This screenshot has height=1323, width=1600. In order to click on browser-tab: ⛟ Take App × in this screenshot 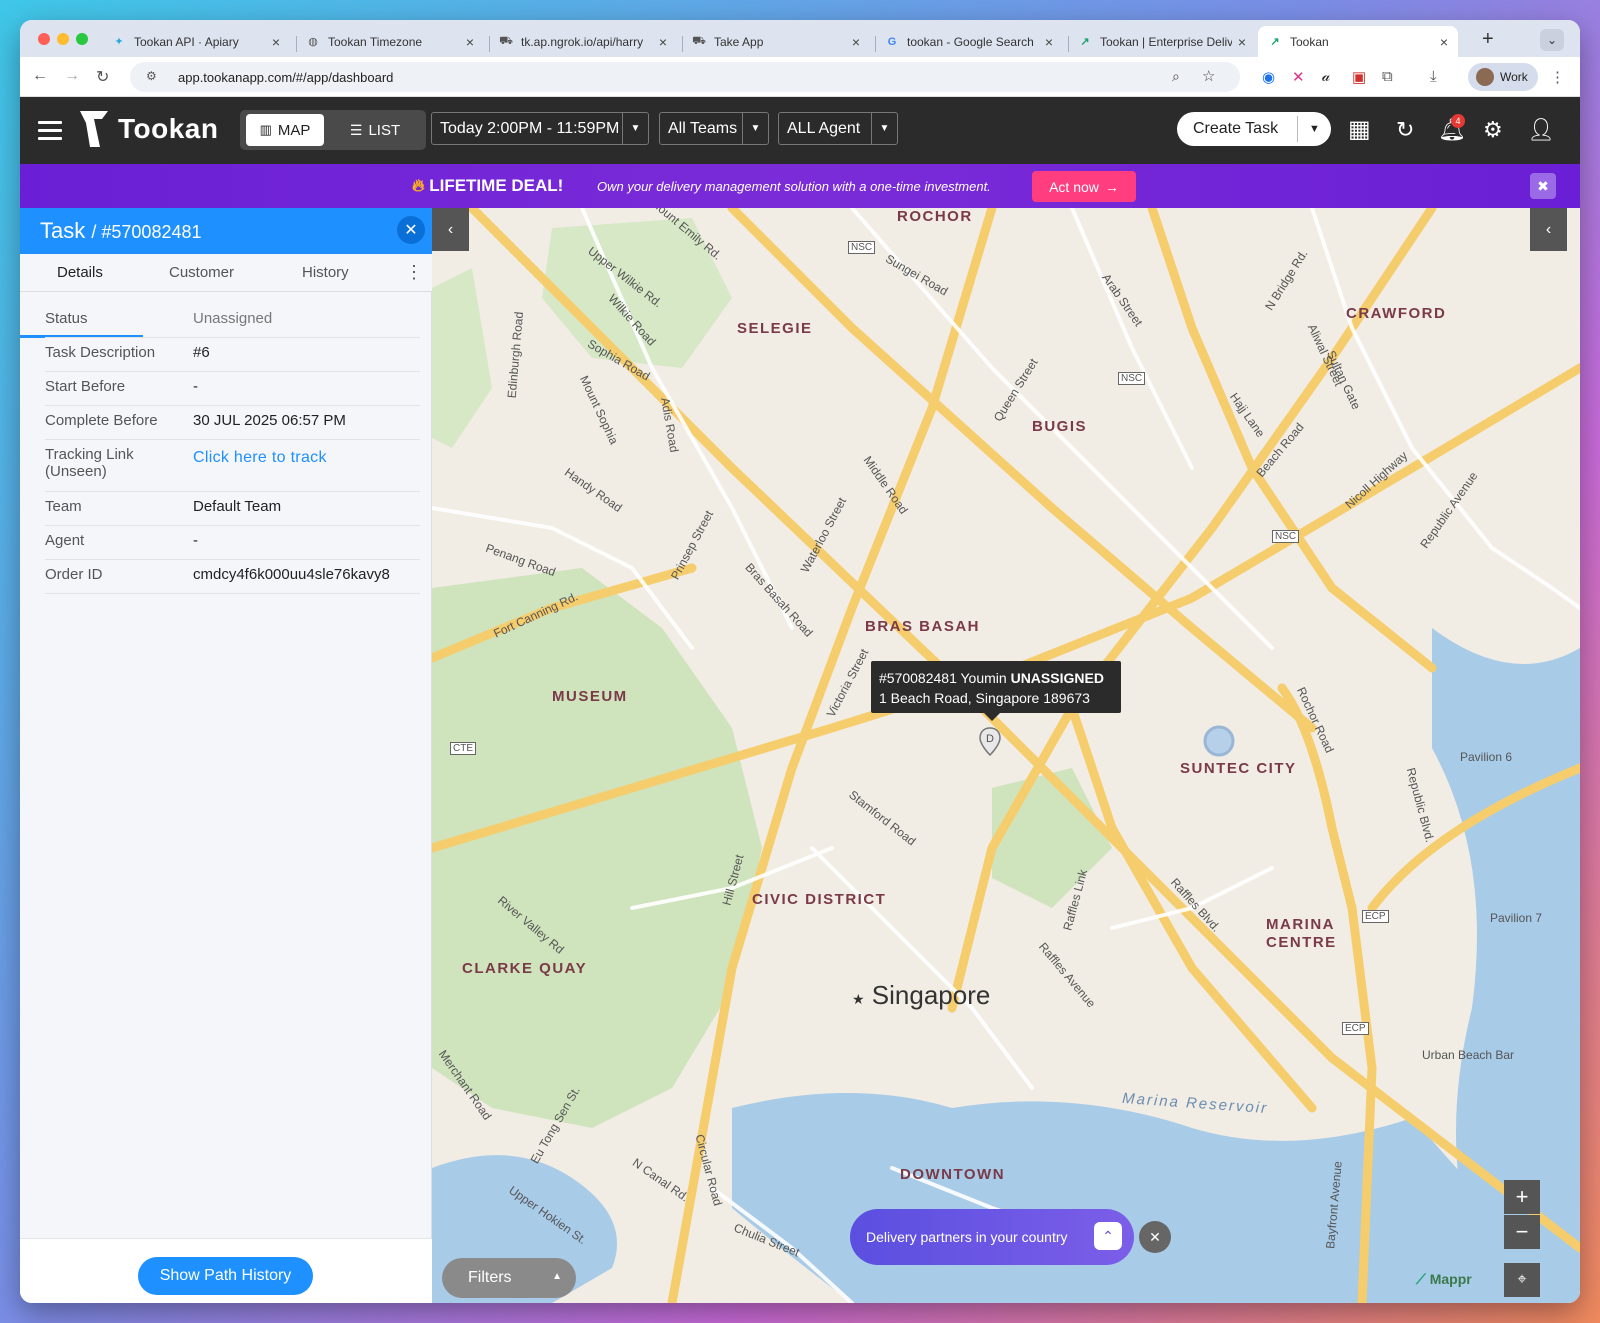, I will do `click(776, 41)`.